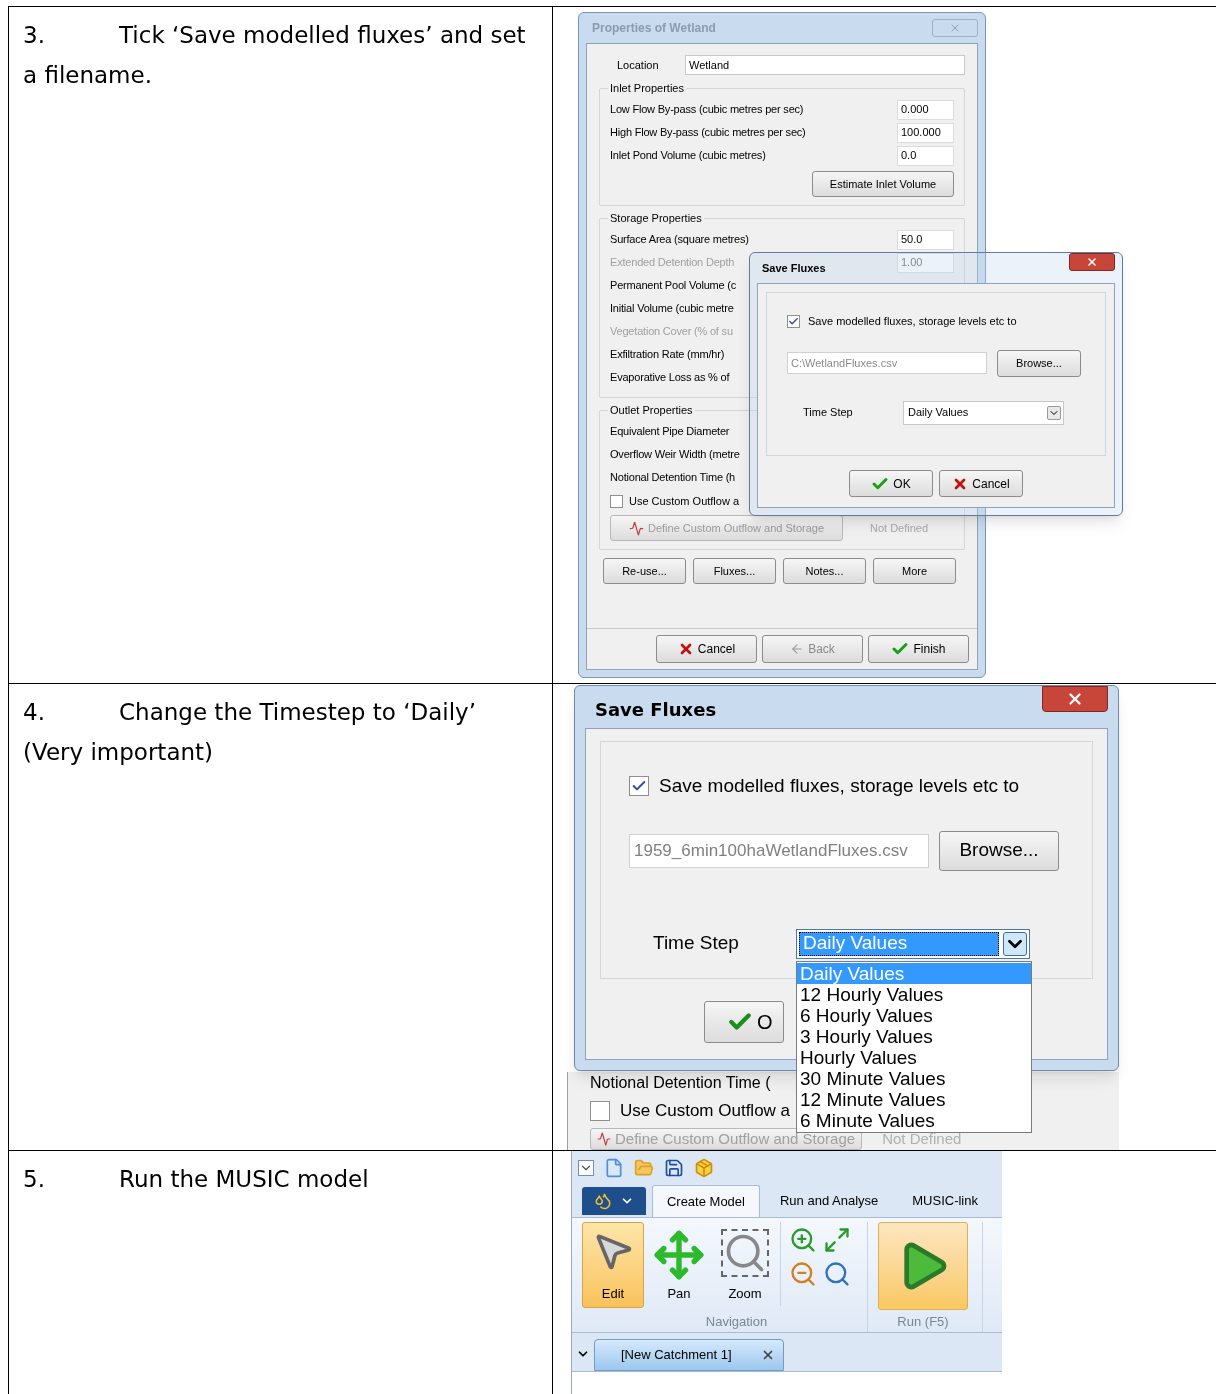  What do you see at coordinates (654, 28) in the screenshot?
I see `window-title: Properties of Wetland` at bounding box center [654, 28].